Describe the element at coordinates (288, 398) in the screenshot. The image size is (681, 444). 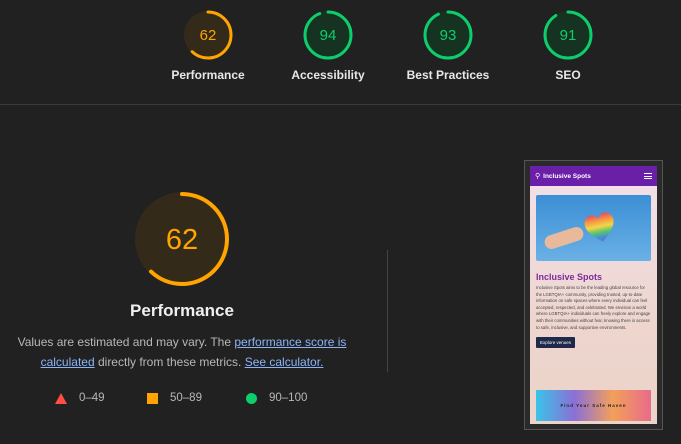
I see `legend-range: 90–100` at that location.